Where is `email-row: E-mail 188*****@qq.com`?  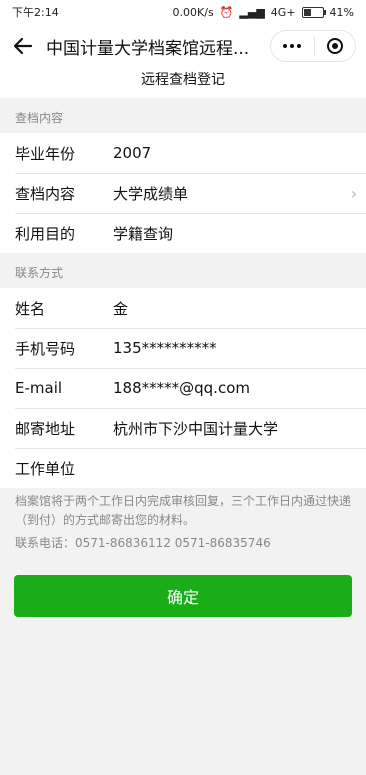 email-row: E-mail 188*****@qq.com is located at coordinates (183, 388).